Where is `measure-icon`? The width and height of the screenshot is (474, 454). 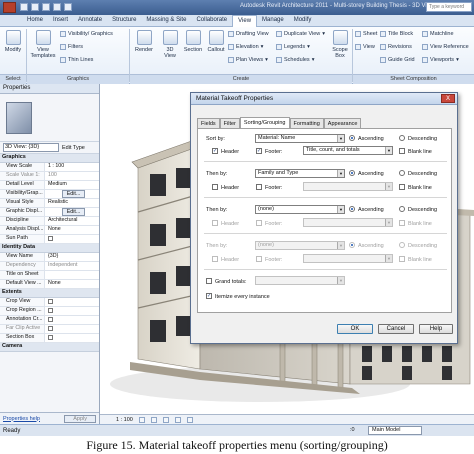
measure-icon is located at coordinates (68, 7).